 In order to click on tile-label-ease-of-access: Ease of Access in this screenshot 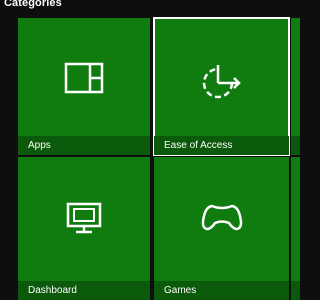, I will do `click(198, 145)`.